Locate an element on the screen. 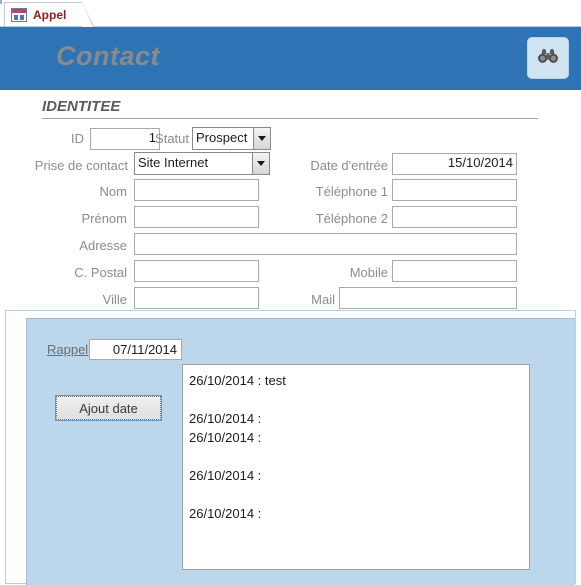  label-prise-de-contact: Prise de contact is located at coordinates (81, 165).